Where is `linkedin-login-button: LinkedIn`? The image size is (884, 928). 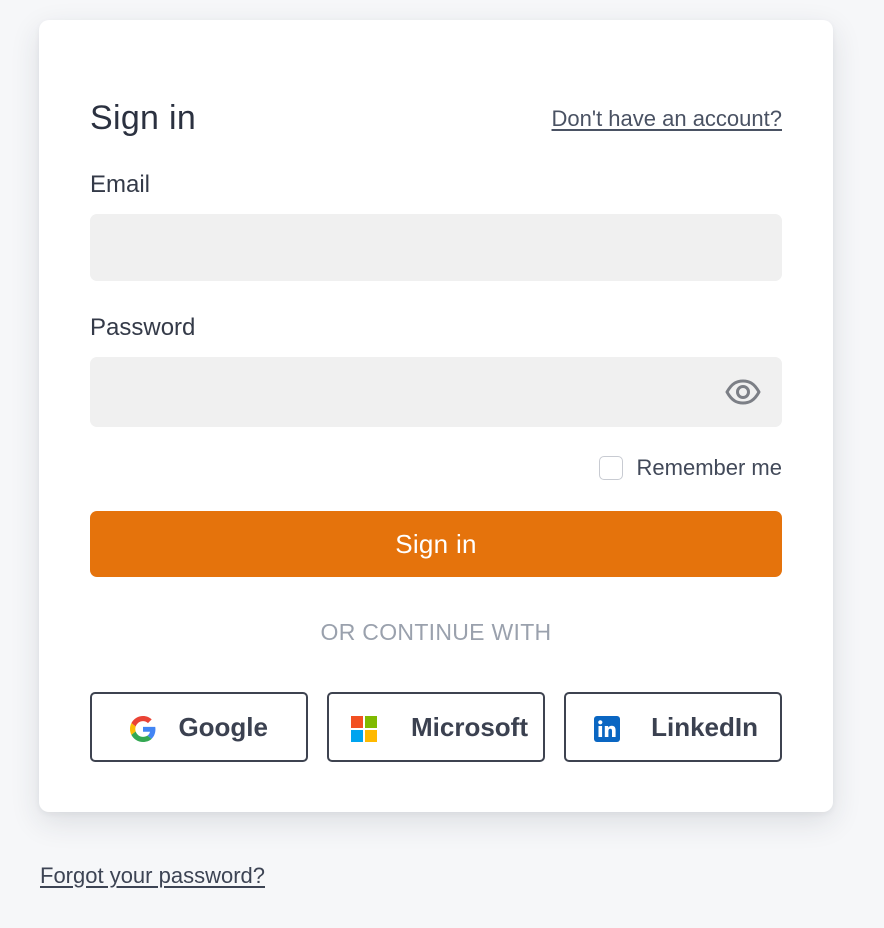 linkedin-login-button: LinkedIn is located at coordinates (673, 727).